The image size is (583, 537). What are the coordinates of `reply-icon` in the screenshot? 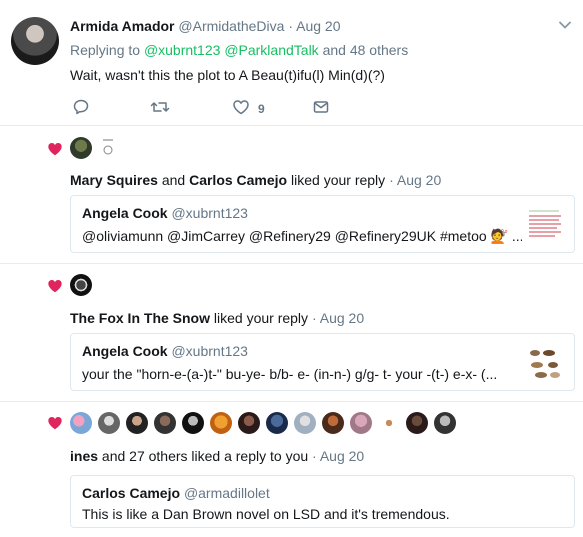 It's located at (81, 108).